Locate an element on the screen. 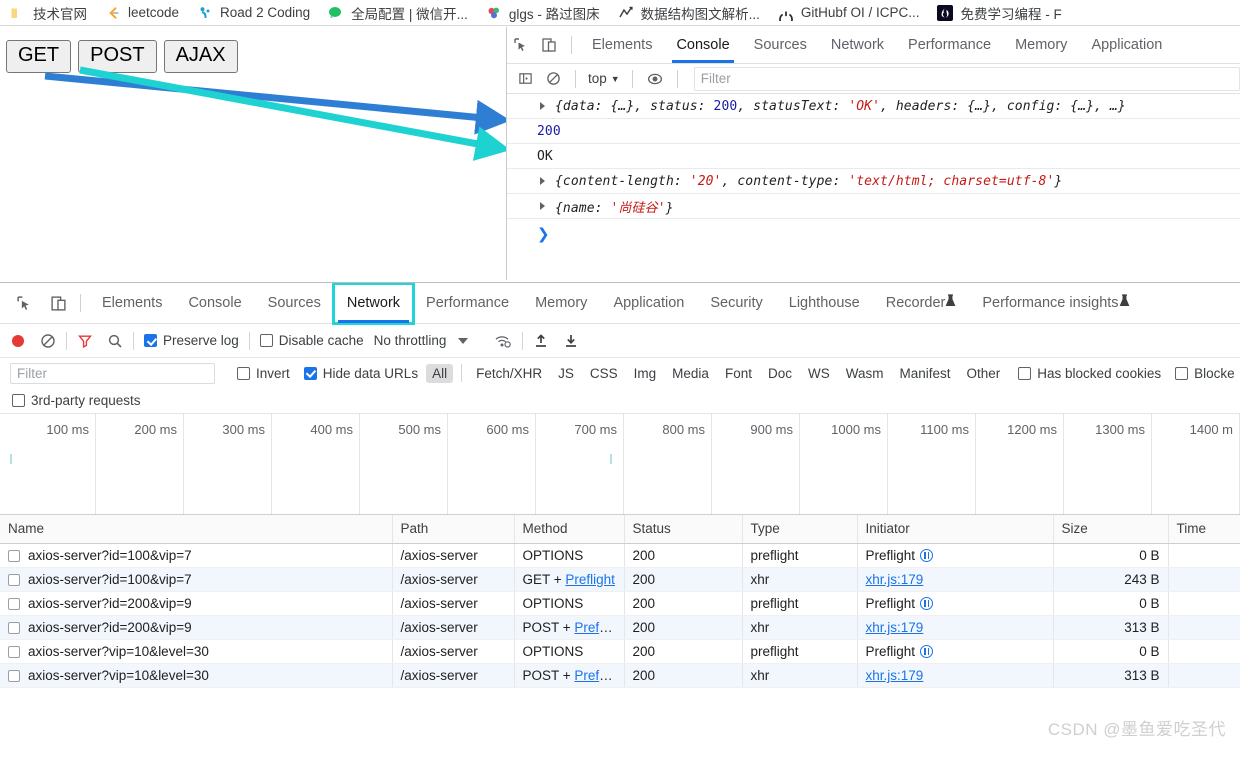 Image resolution: width=1240 pixels, height=759 pixels. type-filter-js: JS is located at coordinates (566, 373).